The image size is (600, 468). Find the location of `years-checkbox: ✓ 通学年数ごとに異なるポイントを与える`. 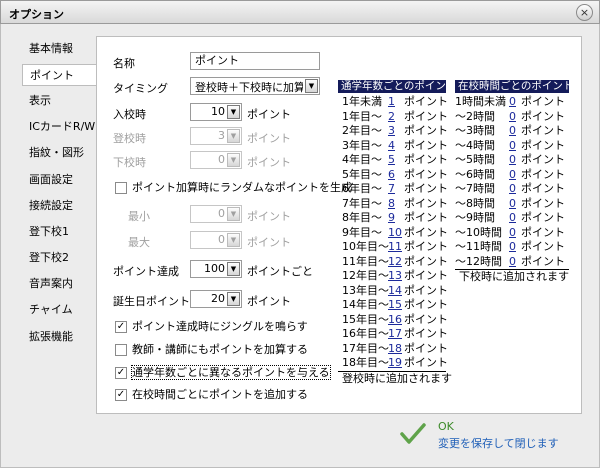

years-checkbox: ✓ 通学年数ごとに異なるポイントを与える is located at coordinates (223, 373).